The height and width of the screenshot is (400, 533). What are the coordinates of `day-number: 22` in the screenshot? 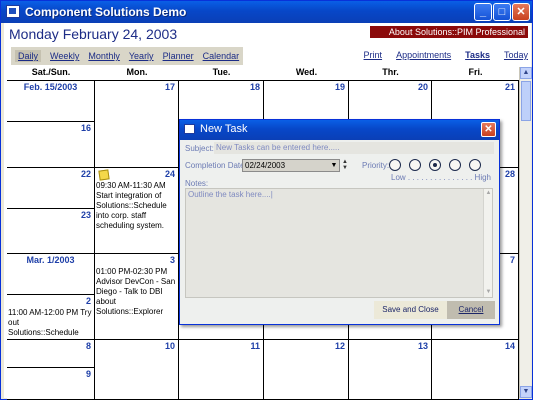 It's located at (85, 174).